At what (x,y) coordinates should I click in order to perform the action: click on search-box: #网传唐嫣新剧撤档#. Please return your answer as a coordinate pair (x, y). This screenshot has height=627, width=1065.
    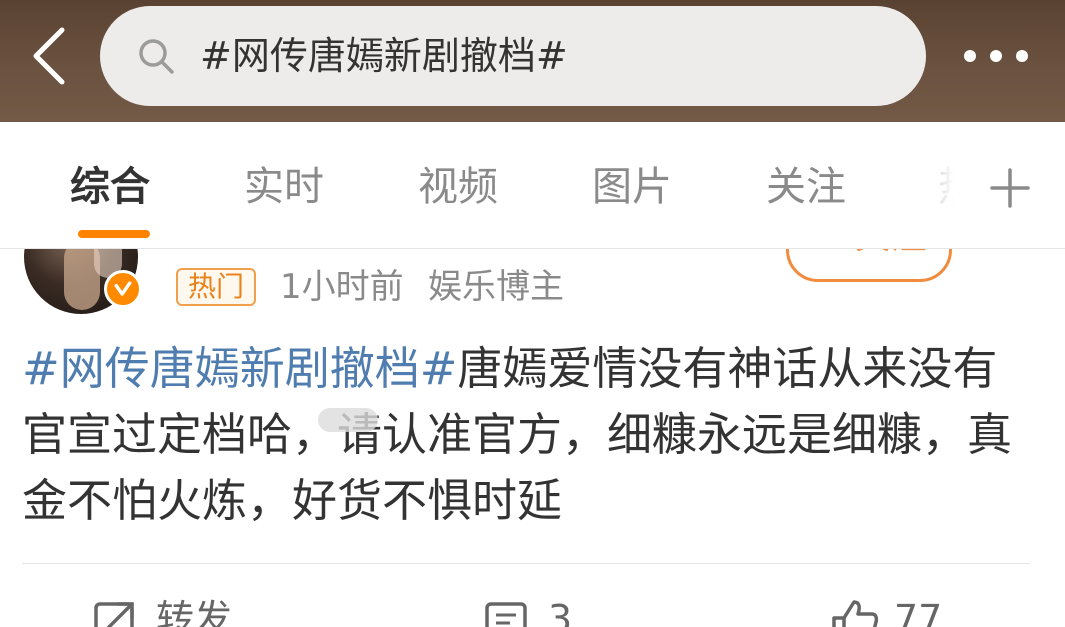
    Looking at the image, I should click on (513, 56).